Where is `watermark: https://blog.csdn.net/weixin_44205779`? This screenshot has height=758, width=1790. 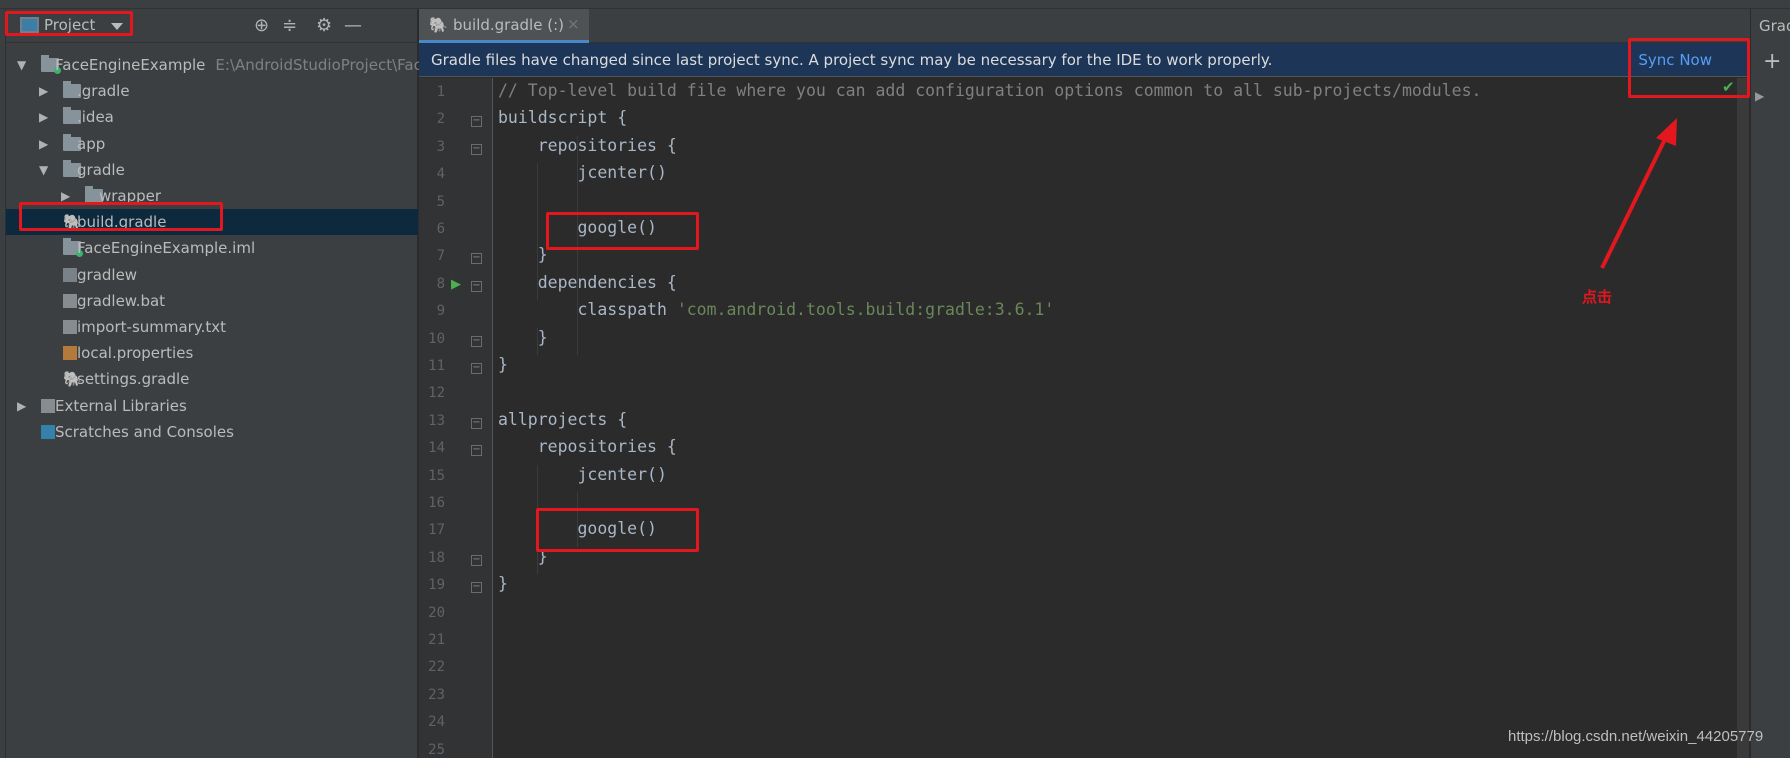 watermark: https://blog.csdn.net/weixin_44205779 is located at coordinates (1636, 736).